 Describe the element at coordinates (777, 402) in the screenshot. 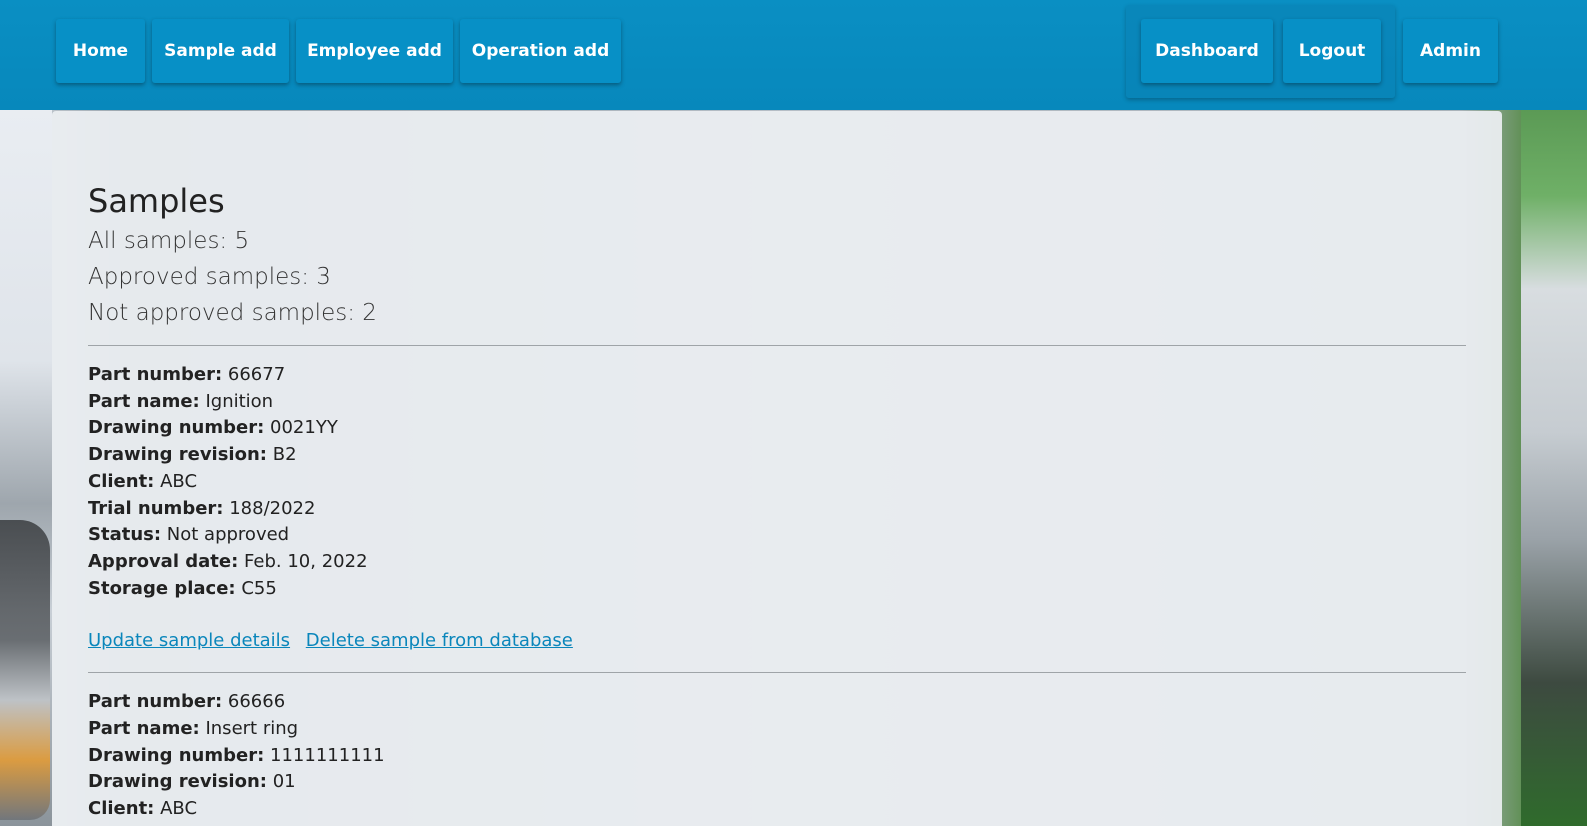

I see `part-name-field: Part name: Ignition` at that location.